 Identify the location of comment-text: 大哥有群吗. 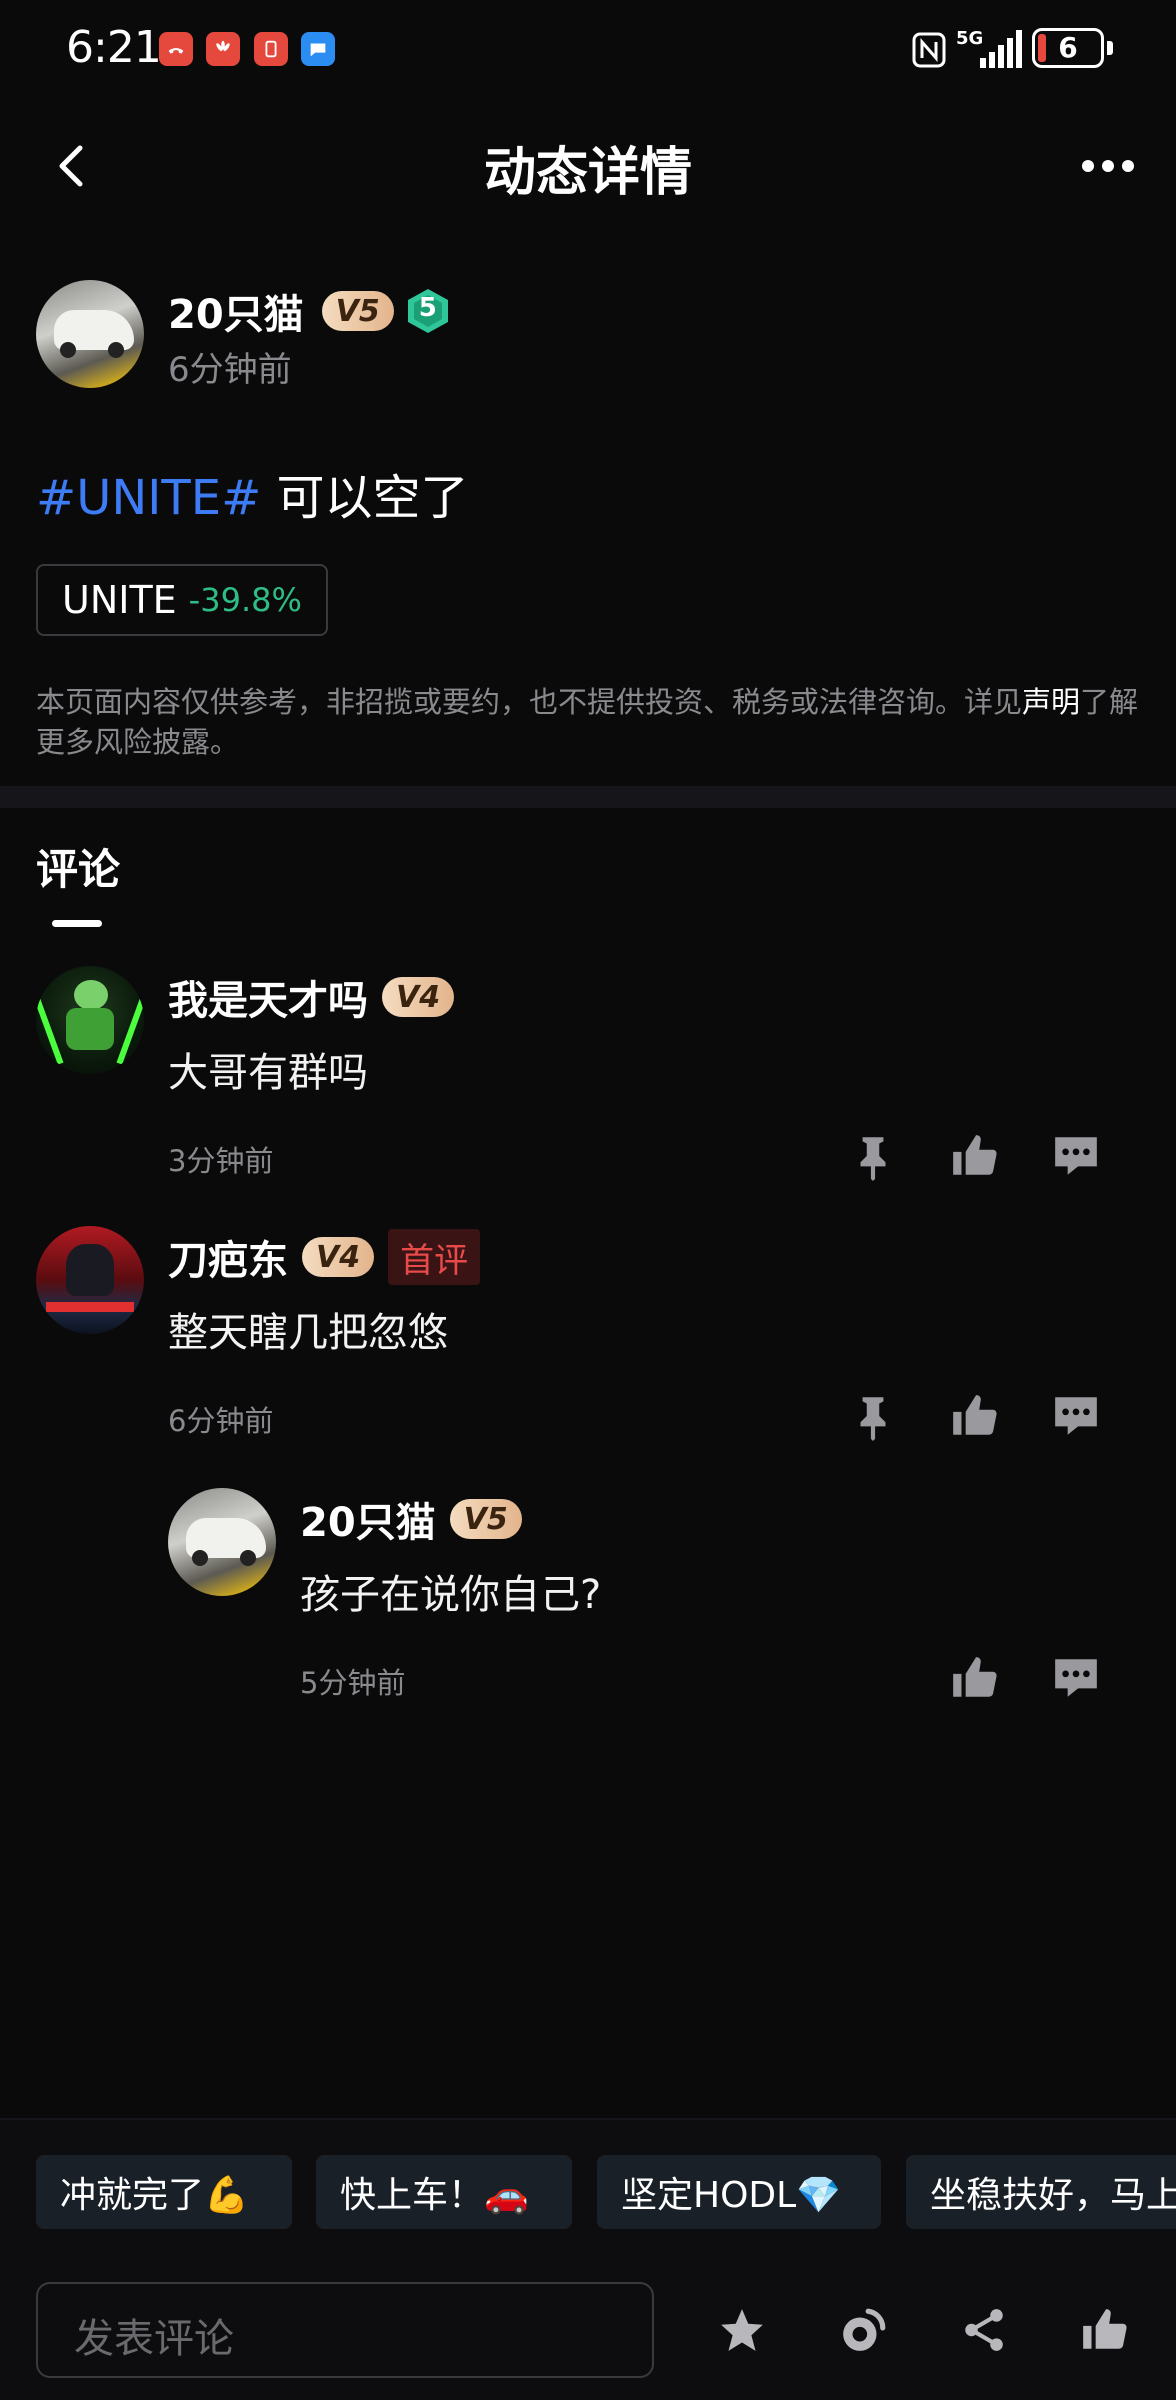
(268, 1073).